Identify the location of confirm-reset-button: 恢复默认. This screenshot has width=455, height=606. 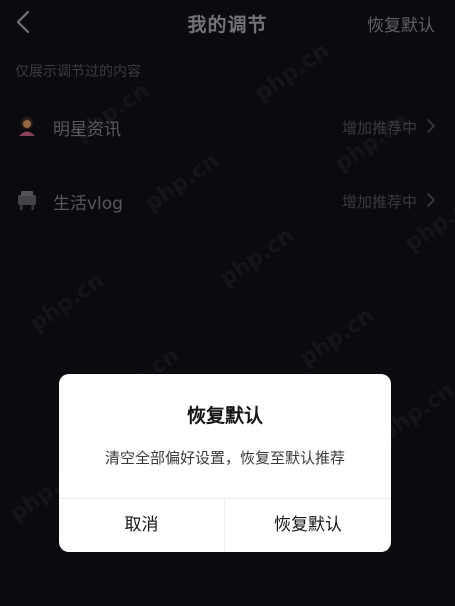
(308, 525).